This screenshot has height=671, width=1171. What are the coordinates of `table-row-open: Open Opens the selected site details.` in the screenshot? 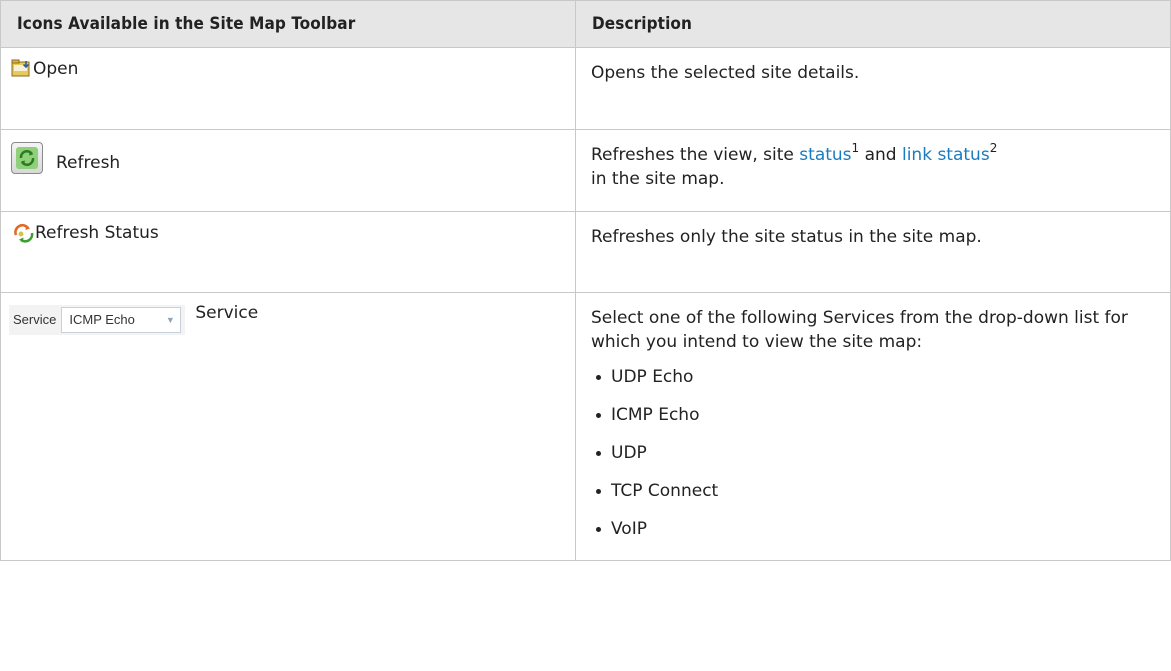 It's located at (585, 88).